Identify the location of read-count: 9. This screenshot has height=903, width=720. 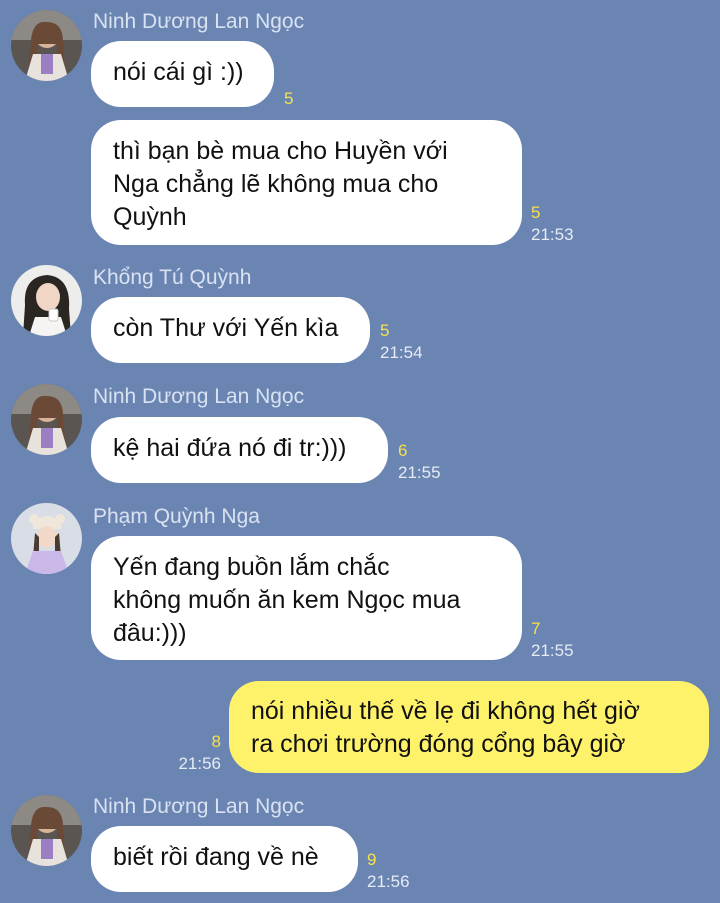
(372, 859).